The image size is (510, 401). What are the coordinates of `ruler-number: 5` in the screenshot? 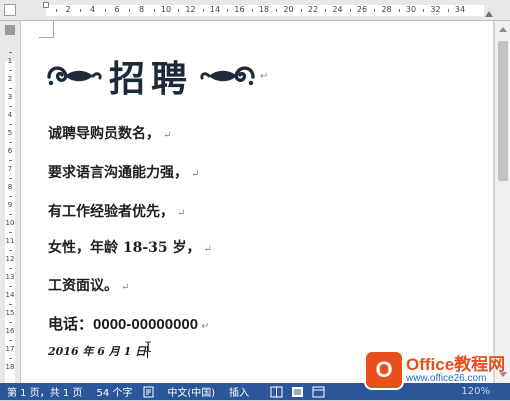 It's located at (10, 133).